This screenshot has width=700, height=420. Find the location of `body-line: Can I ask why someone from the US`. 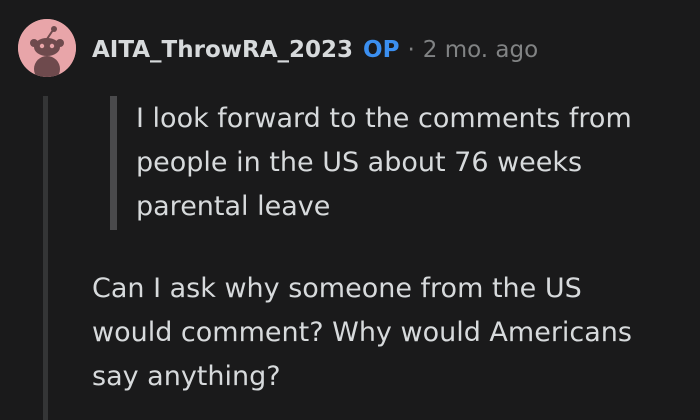

body-line: Can I ask why someone from the US is located at coordinates (337, 288).